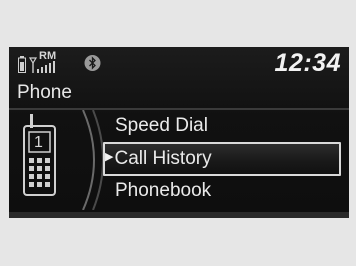 Image resolution: width=356 pixels, height=266 pixels. I want to click on clock: 12:34, so click(307, 63).